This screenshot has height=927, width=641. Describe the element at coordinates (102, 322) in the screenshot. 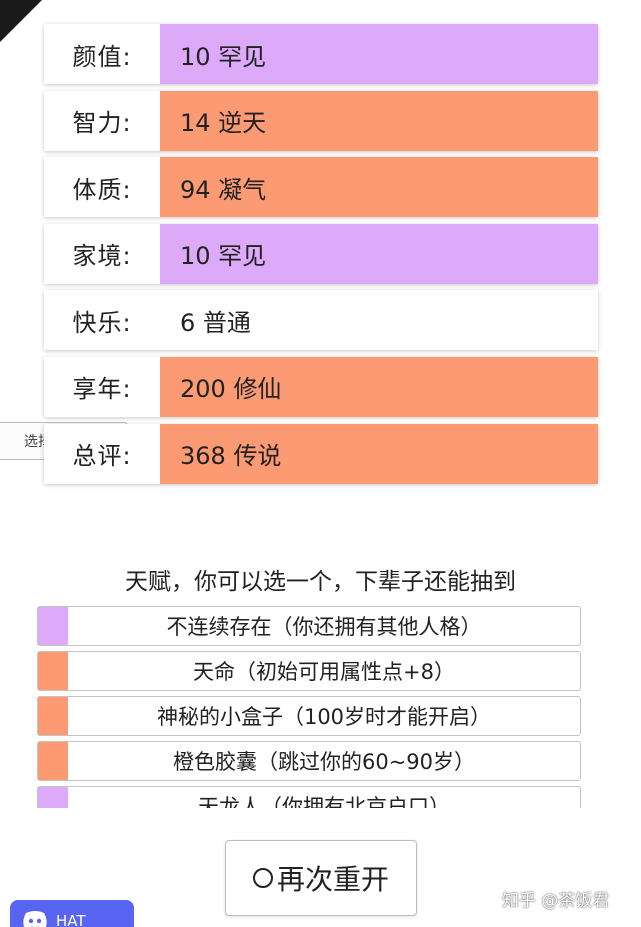

I see `stat-label: 快乐:` at that location.